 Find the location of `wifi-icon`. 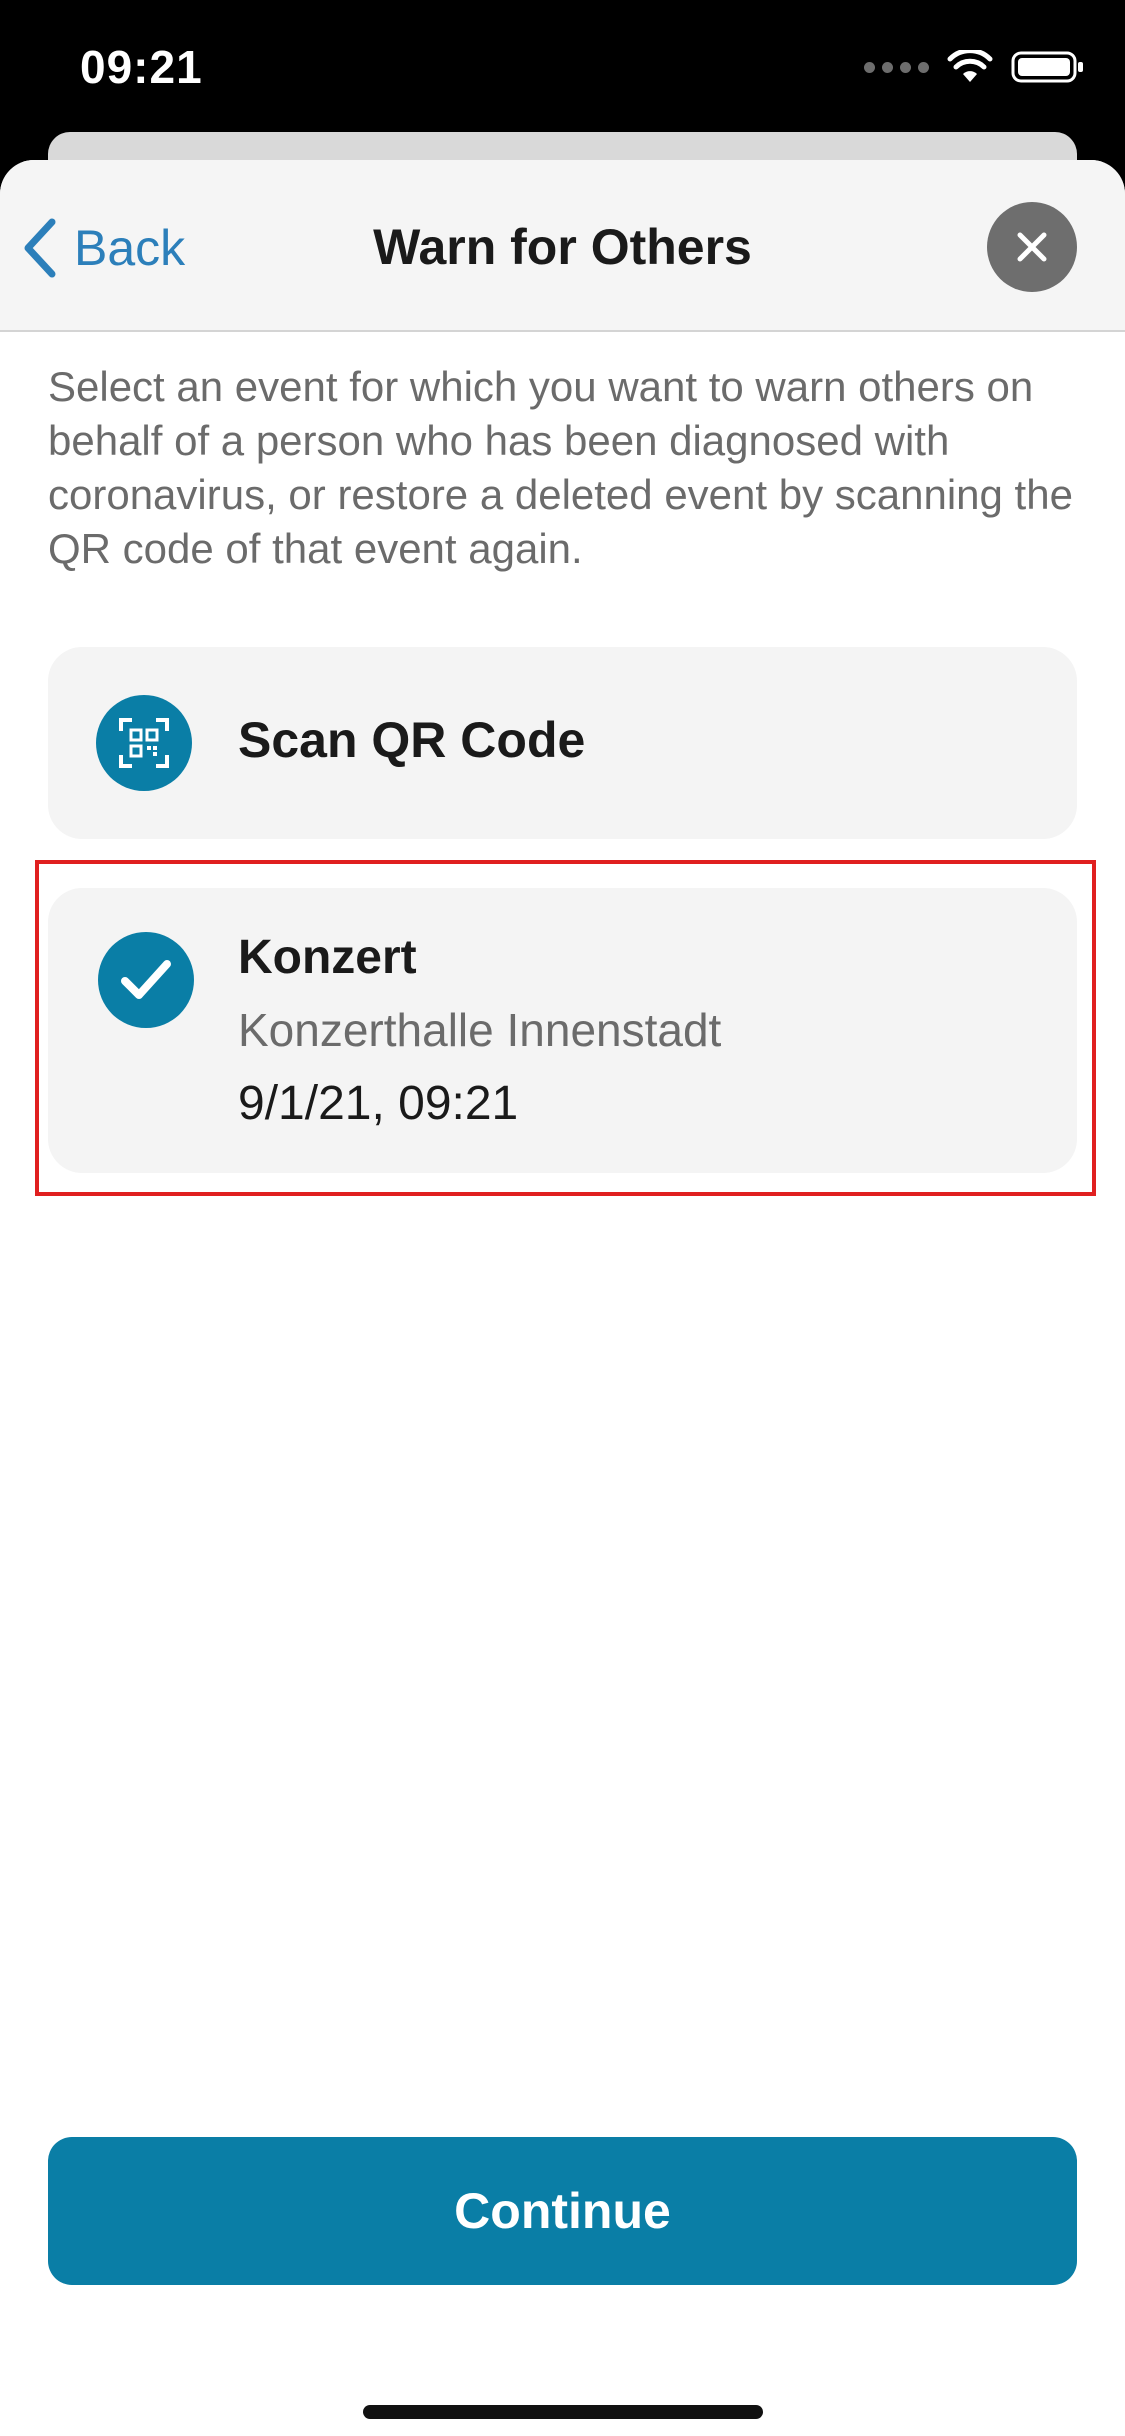

wifi-icon is located at coordinates (970, 66).